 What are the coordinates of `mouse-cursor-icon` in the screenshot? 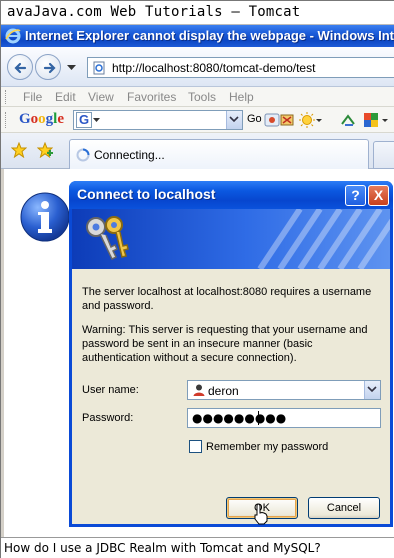 It's located at (261, 514).